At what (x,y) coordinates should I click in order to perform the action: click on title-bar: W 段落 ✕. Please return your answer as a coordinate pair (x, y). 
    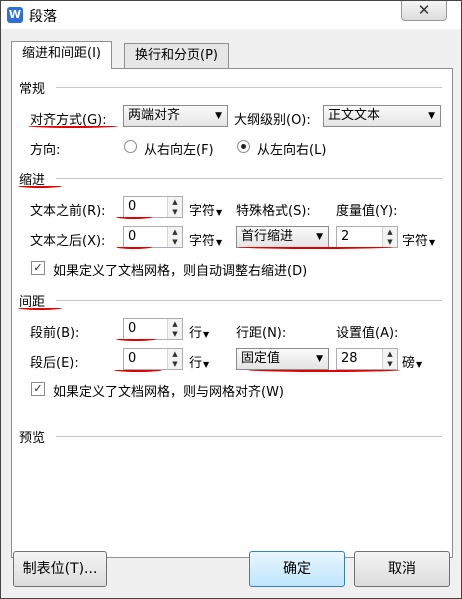
    Looking at the image, I should click on (231, 15).